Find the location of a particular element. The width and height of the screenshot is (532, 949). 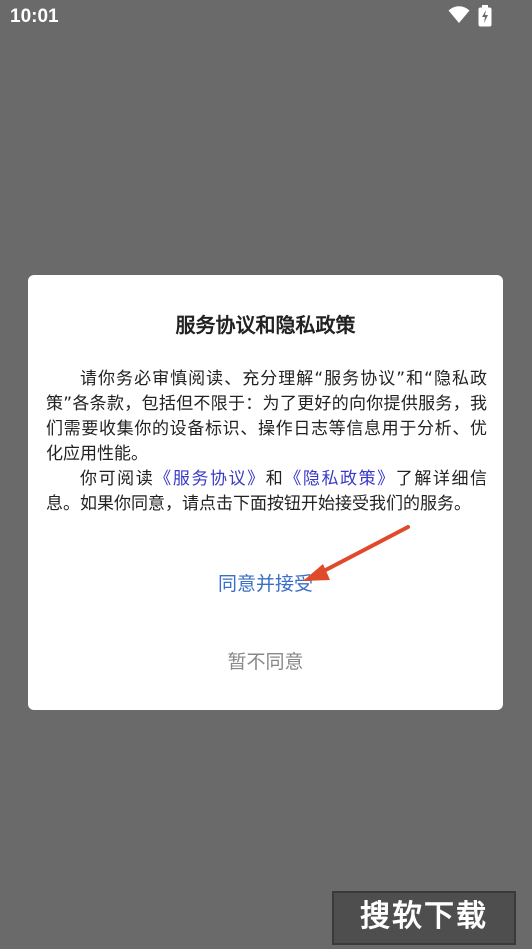

watermark-logo: 搜软下载 is located at coordinates (424, 918).